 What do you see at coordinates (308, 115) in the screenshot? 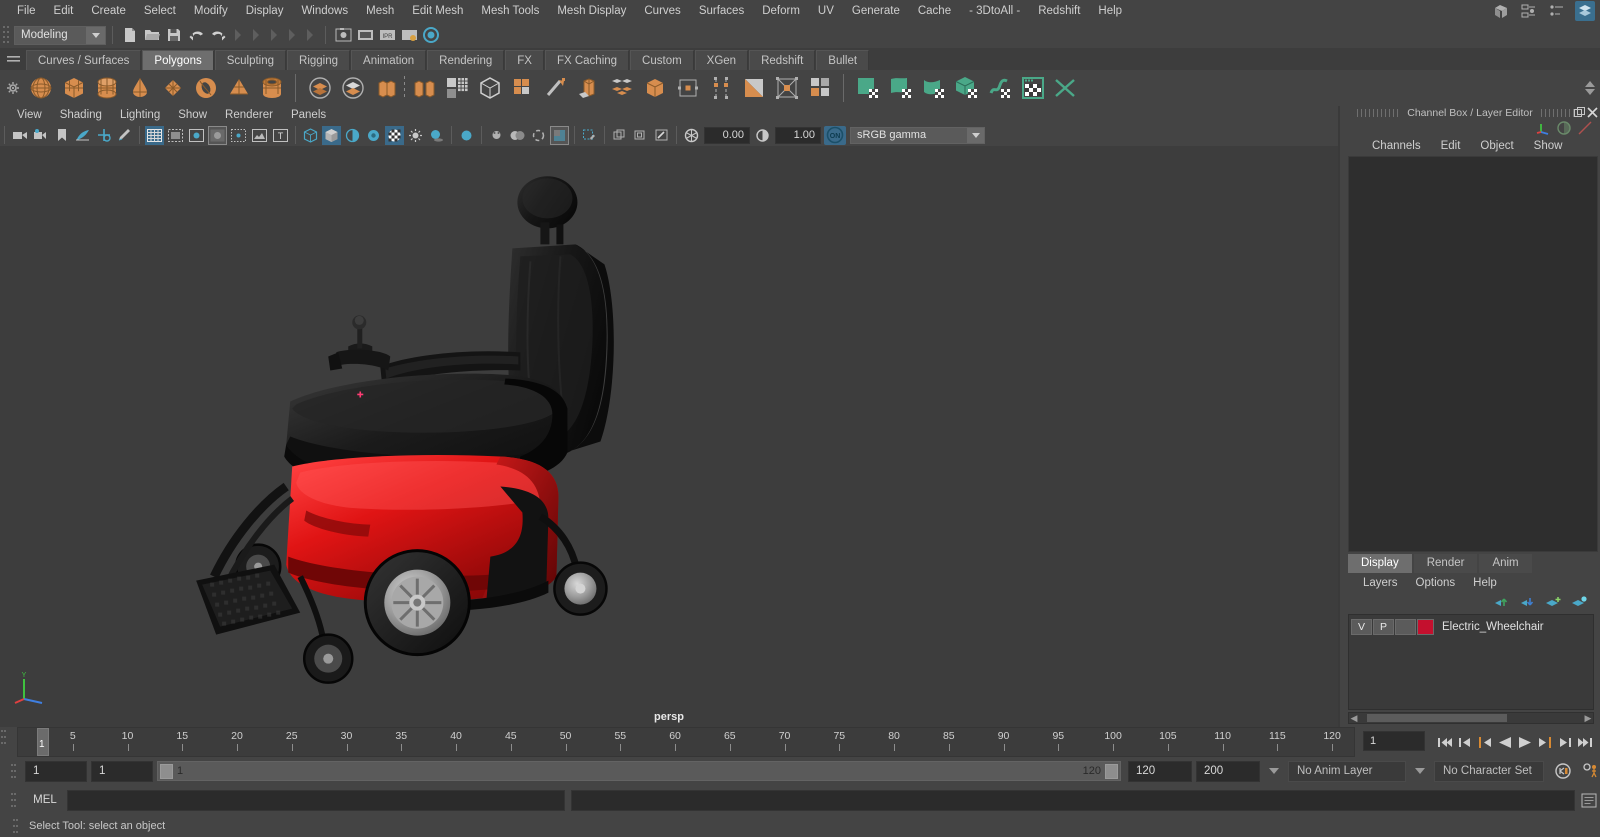
I see `viewport-menu-panels: Panels` at bounding box center [308, 115].